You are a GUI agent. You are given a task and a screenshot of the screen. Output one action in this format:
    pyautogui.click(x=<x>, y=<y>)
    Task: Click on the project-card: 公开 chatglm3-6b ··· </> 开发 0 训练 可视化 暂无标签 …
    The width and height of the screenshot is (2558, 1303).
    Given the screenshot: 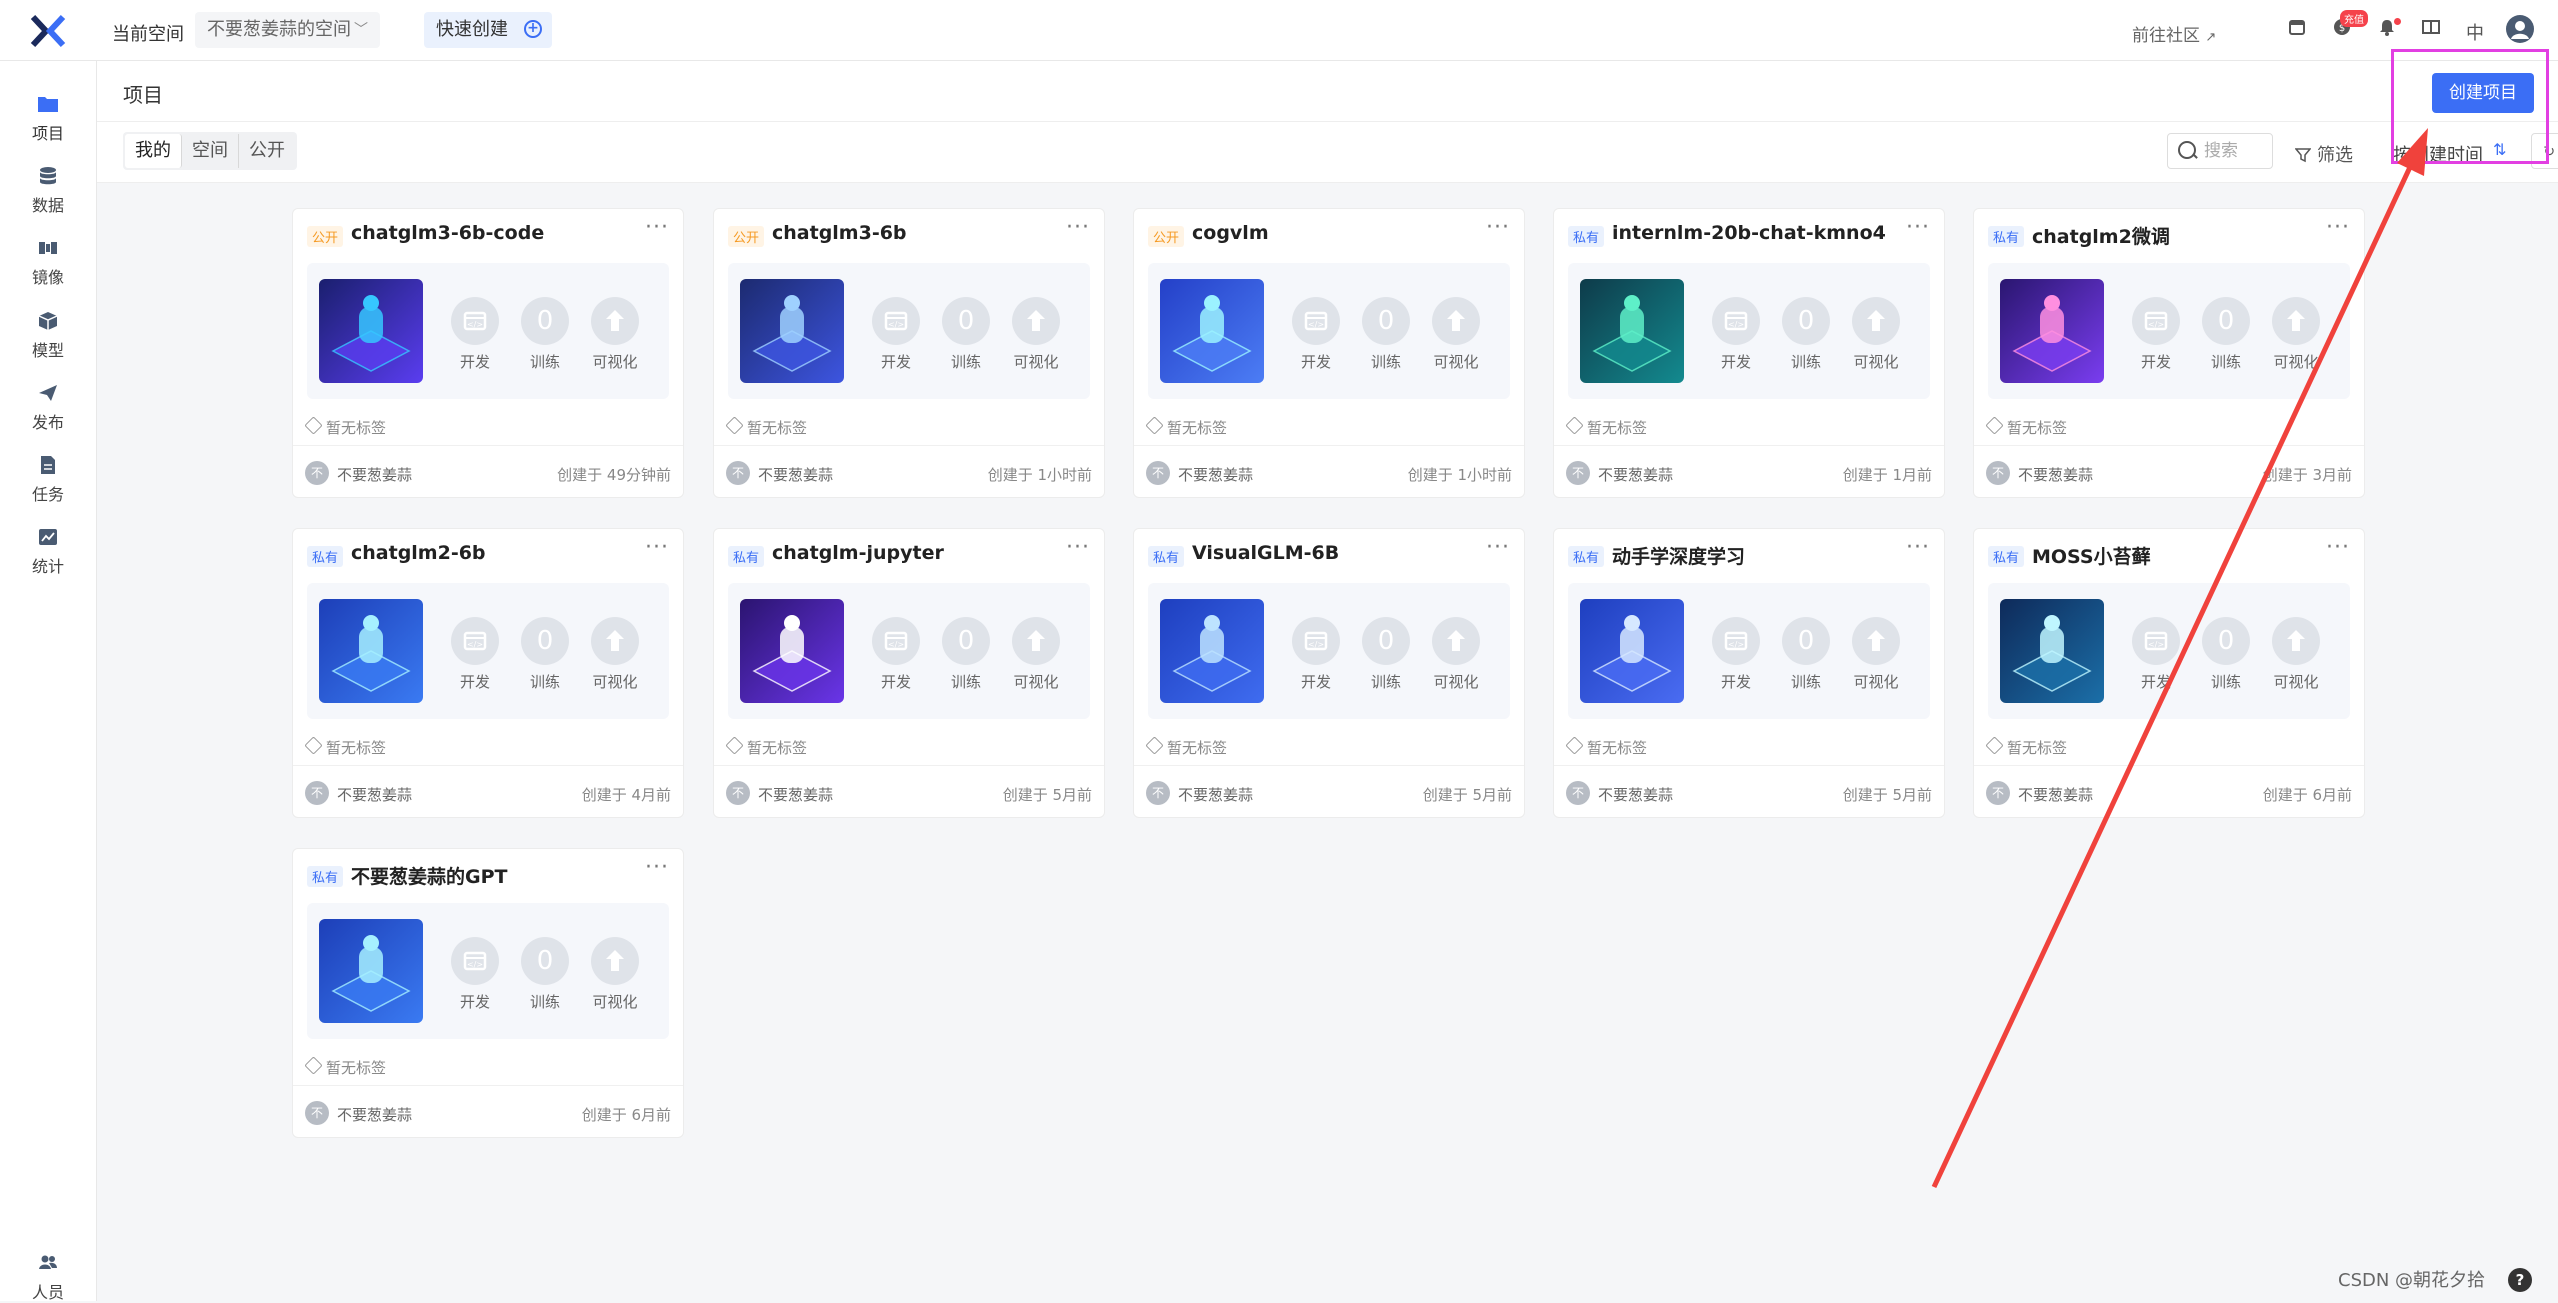 What is the action you would take?
    pyautogui.click(x=909, y=353)
    